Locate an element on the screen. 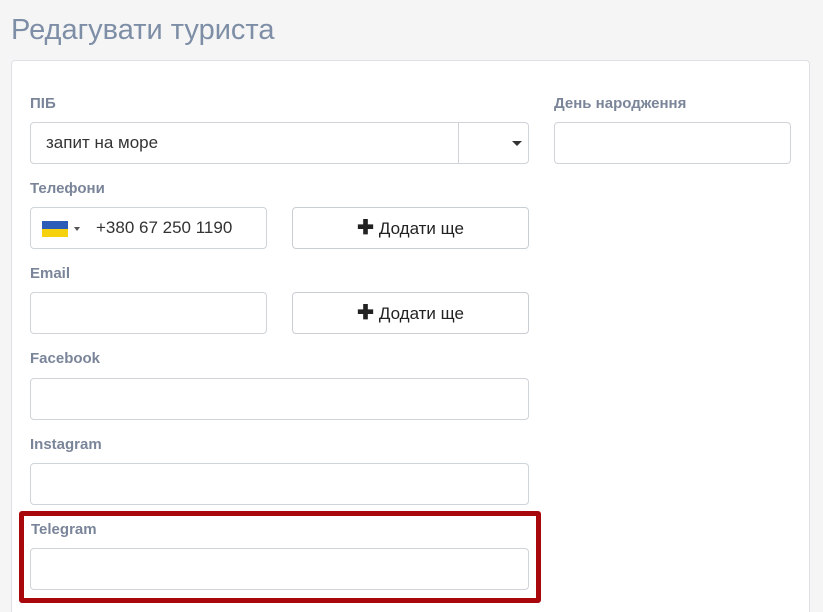 The height and width of the screenshot is (612, 823). birthday-label: День народження is located at coordinates (620, 103).